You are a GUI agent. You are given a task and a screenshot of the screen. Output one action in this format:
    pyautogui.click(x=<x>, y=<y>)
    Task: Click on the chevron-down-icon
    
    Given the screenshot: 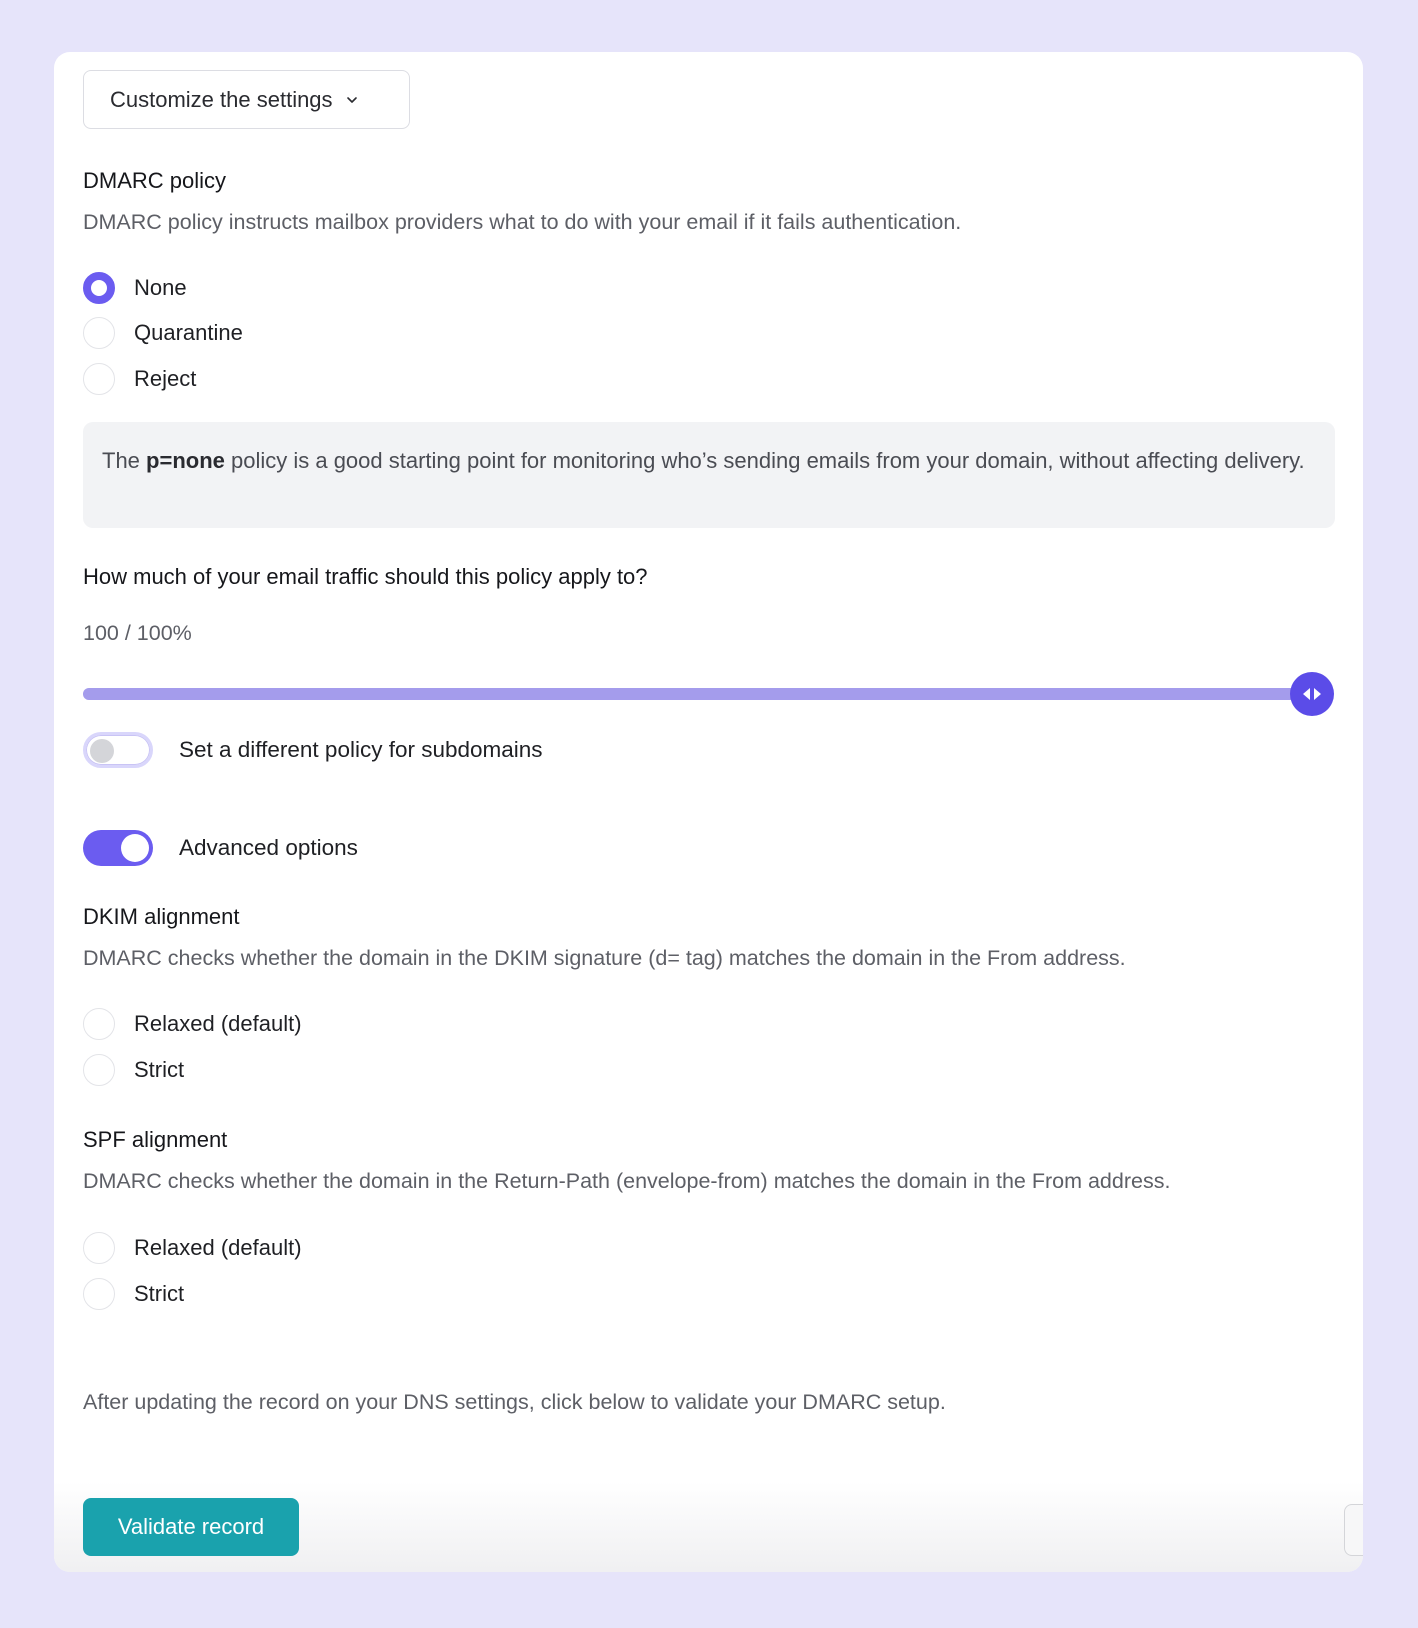 What is the action you would take?
    pyautogui.click(x=351, y=99)
    